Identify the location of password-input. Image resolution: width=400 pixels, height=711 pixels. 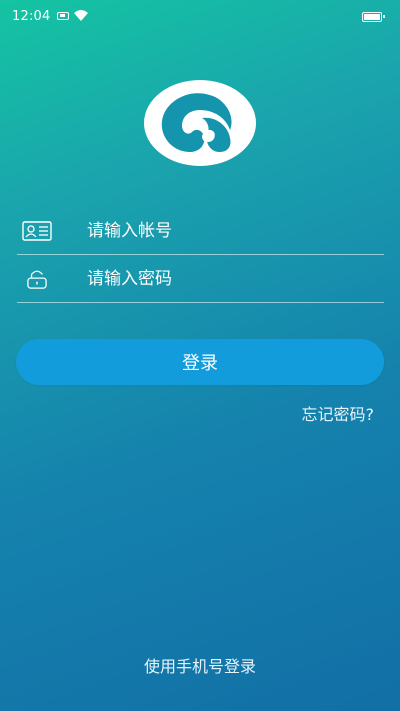
(227, 279).